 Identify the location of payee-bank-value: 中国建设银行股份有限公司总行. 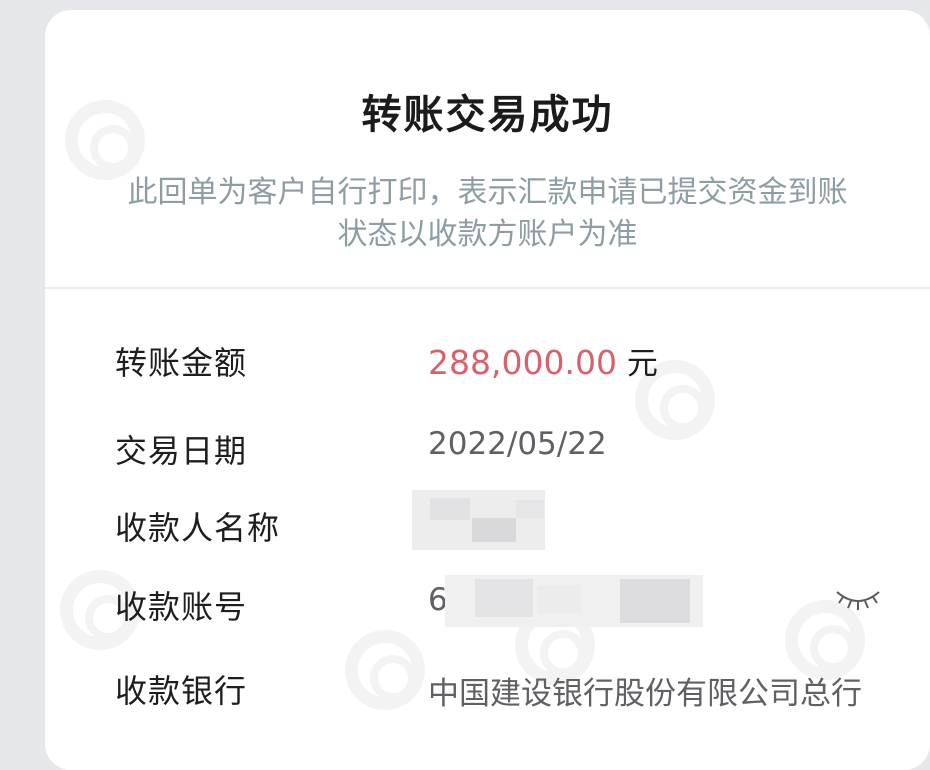
(645, 694).